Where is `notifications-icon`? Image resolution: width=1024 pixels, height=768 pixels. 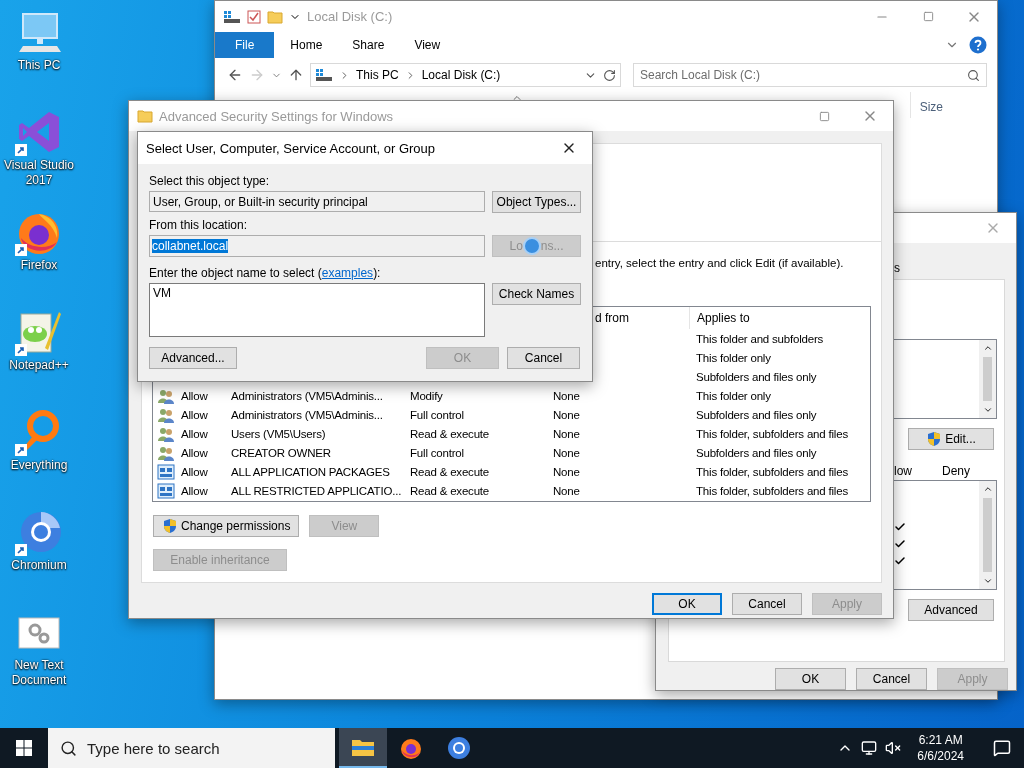 notifications-icon is located at coordinates (1002, 748).